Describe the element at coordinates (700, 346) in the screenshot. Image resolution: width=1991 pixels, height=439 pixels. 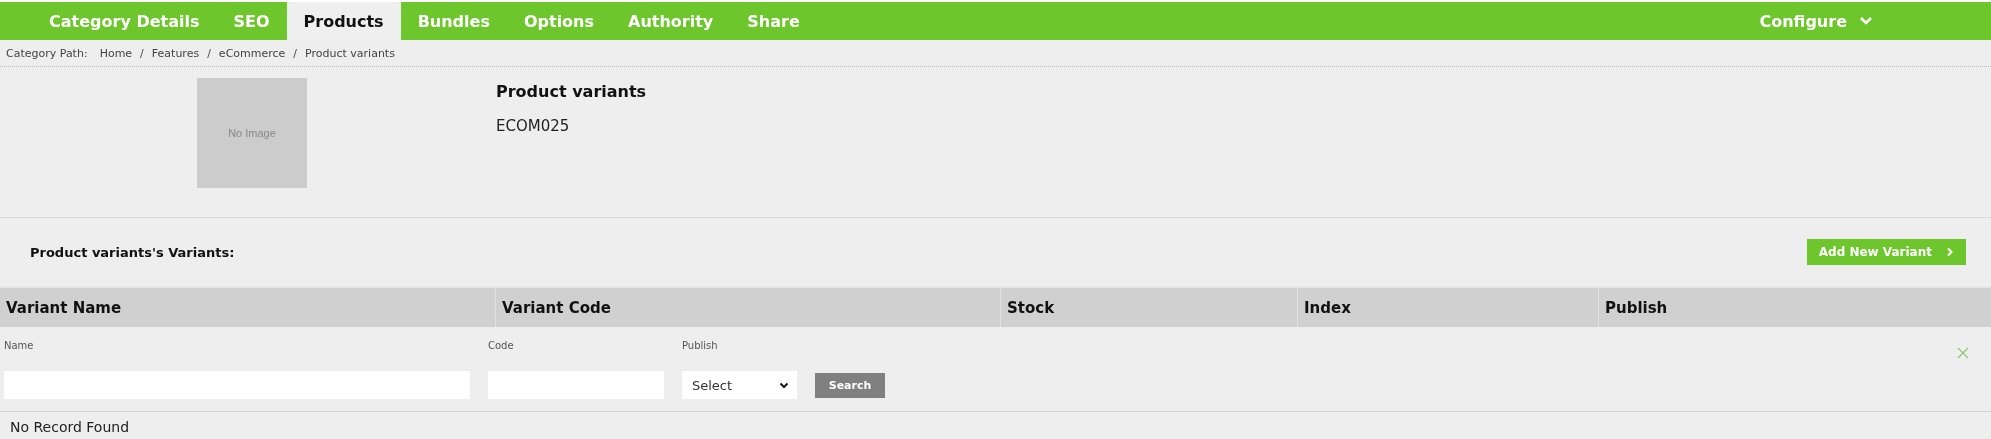
I see `filter-label: Publish` at that location.